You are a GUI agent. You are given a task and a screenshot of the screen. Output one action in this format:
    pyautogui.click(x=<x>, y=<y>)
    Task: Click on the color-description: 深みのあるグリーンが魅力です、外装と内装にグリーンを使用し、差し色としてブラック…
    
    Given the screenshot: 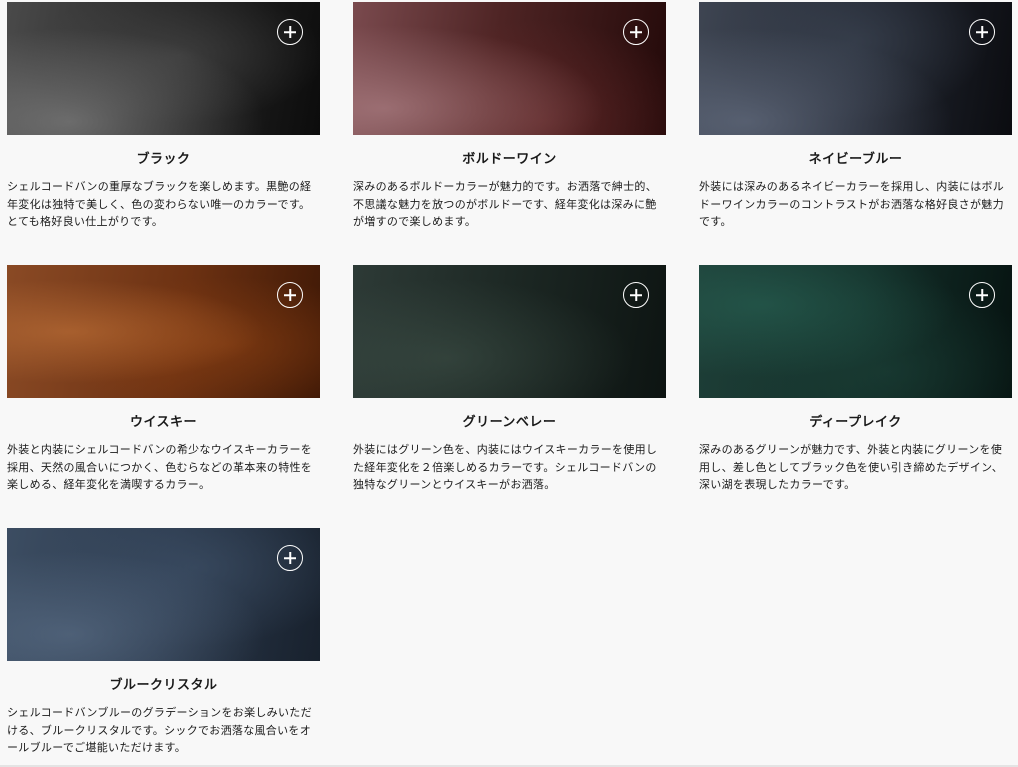 What is the action you would take?
    pyautogui.click(x=851, y=467)
    